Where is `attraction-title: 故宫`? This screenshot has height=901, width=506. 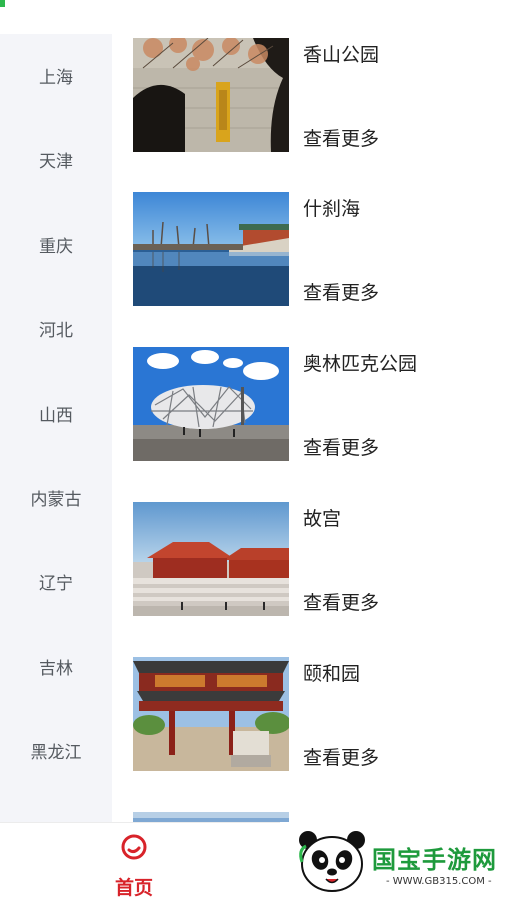 attraction-title: 故宫 is located at coordinates (322, 519).